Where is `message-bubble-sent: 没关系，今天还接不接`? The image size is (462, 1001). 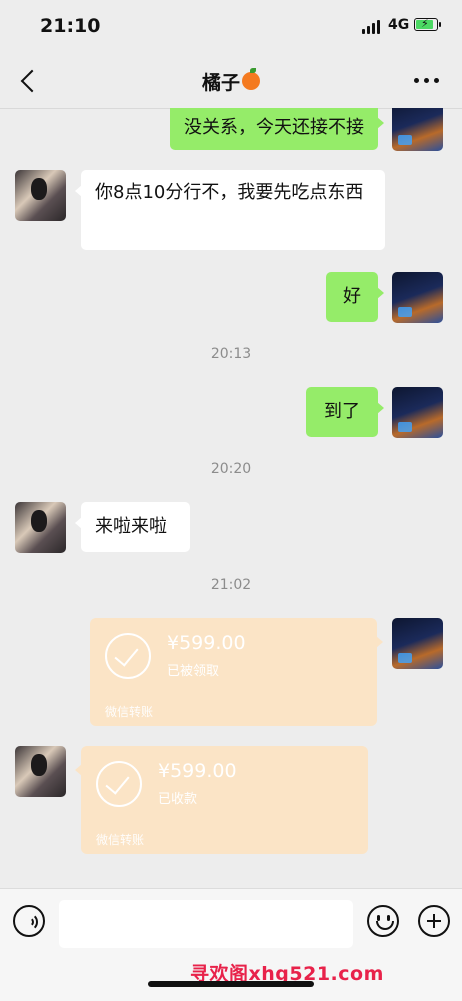 message-bubble-sent: 没关系，今天还接不接 is located at coordinates (277, 129).